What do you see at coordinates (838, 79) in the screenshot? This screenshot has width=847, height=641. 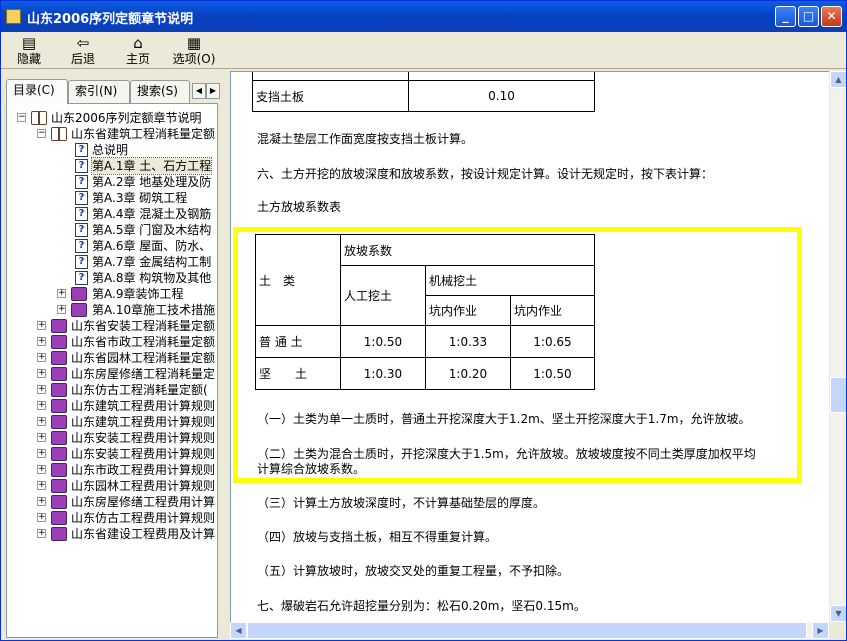 I see `scroll-up-icon: ▲` at bounding box center [838, 79].